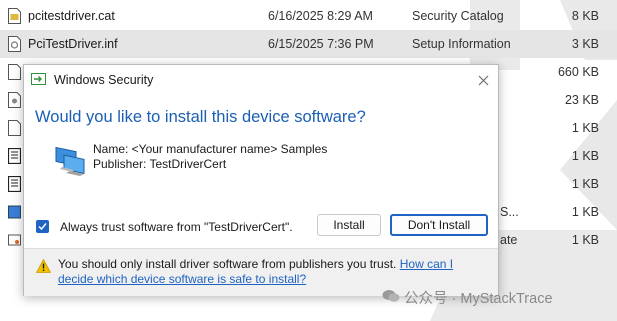  I want to click on wechat-logo-icon, so click(391, 296).